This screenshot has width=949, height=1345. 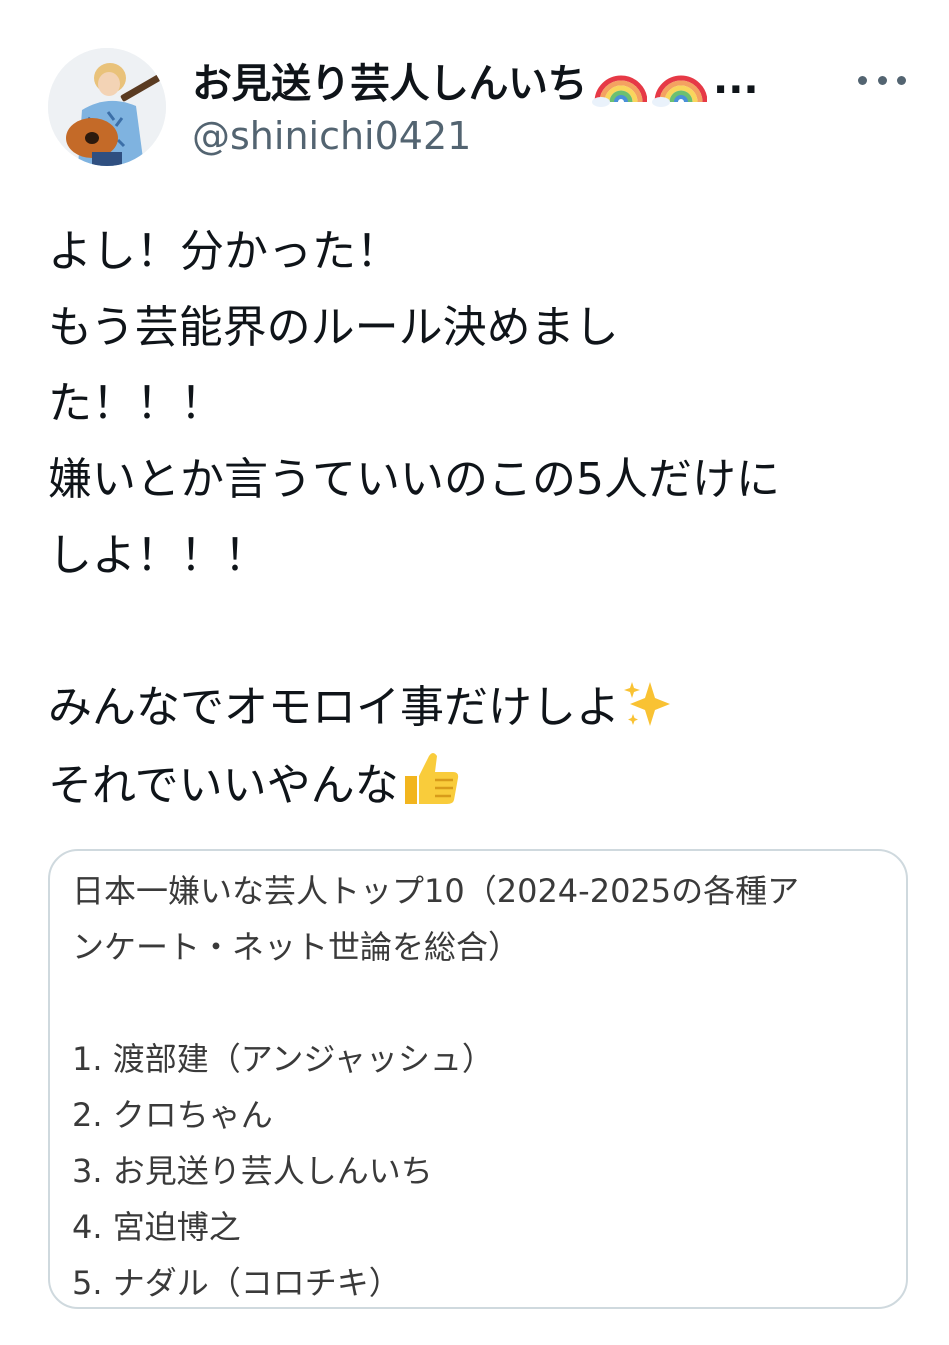 I want to click on thumbs-up-icon, so click(x=431, y=790).